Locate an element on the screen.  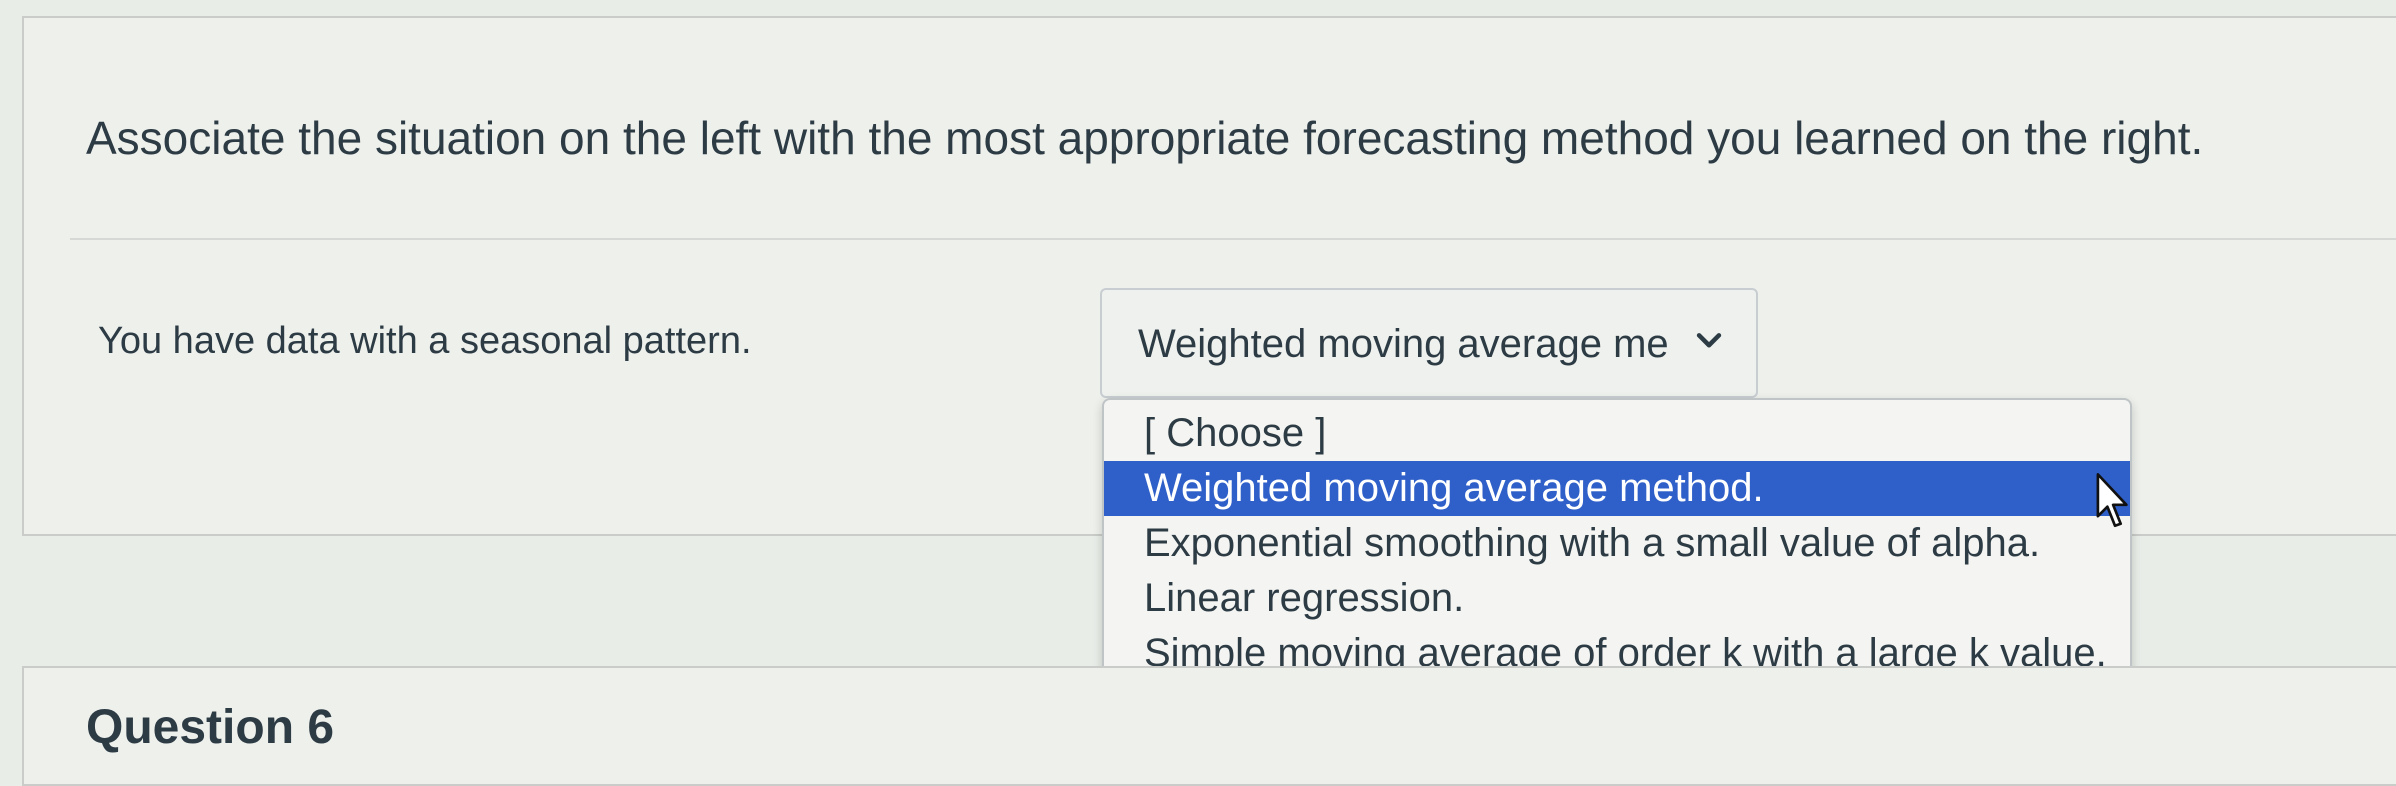
mouse-pointer-icon is located at coordinates (2112, 500).